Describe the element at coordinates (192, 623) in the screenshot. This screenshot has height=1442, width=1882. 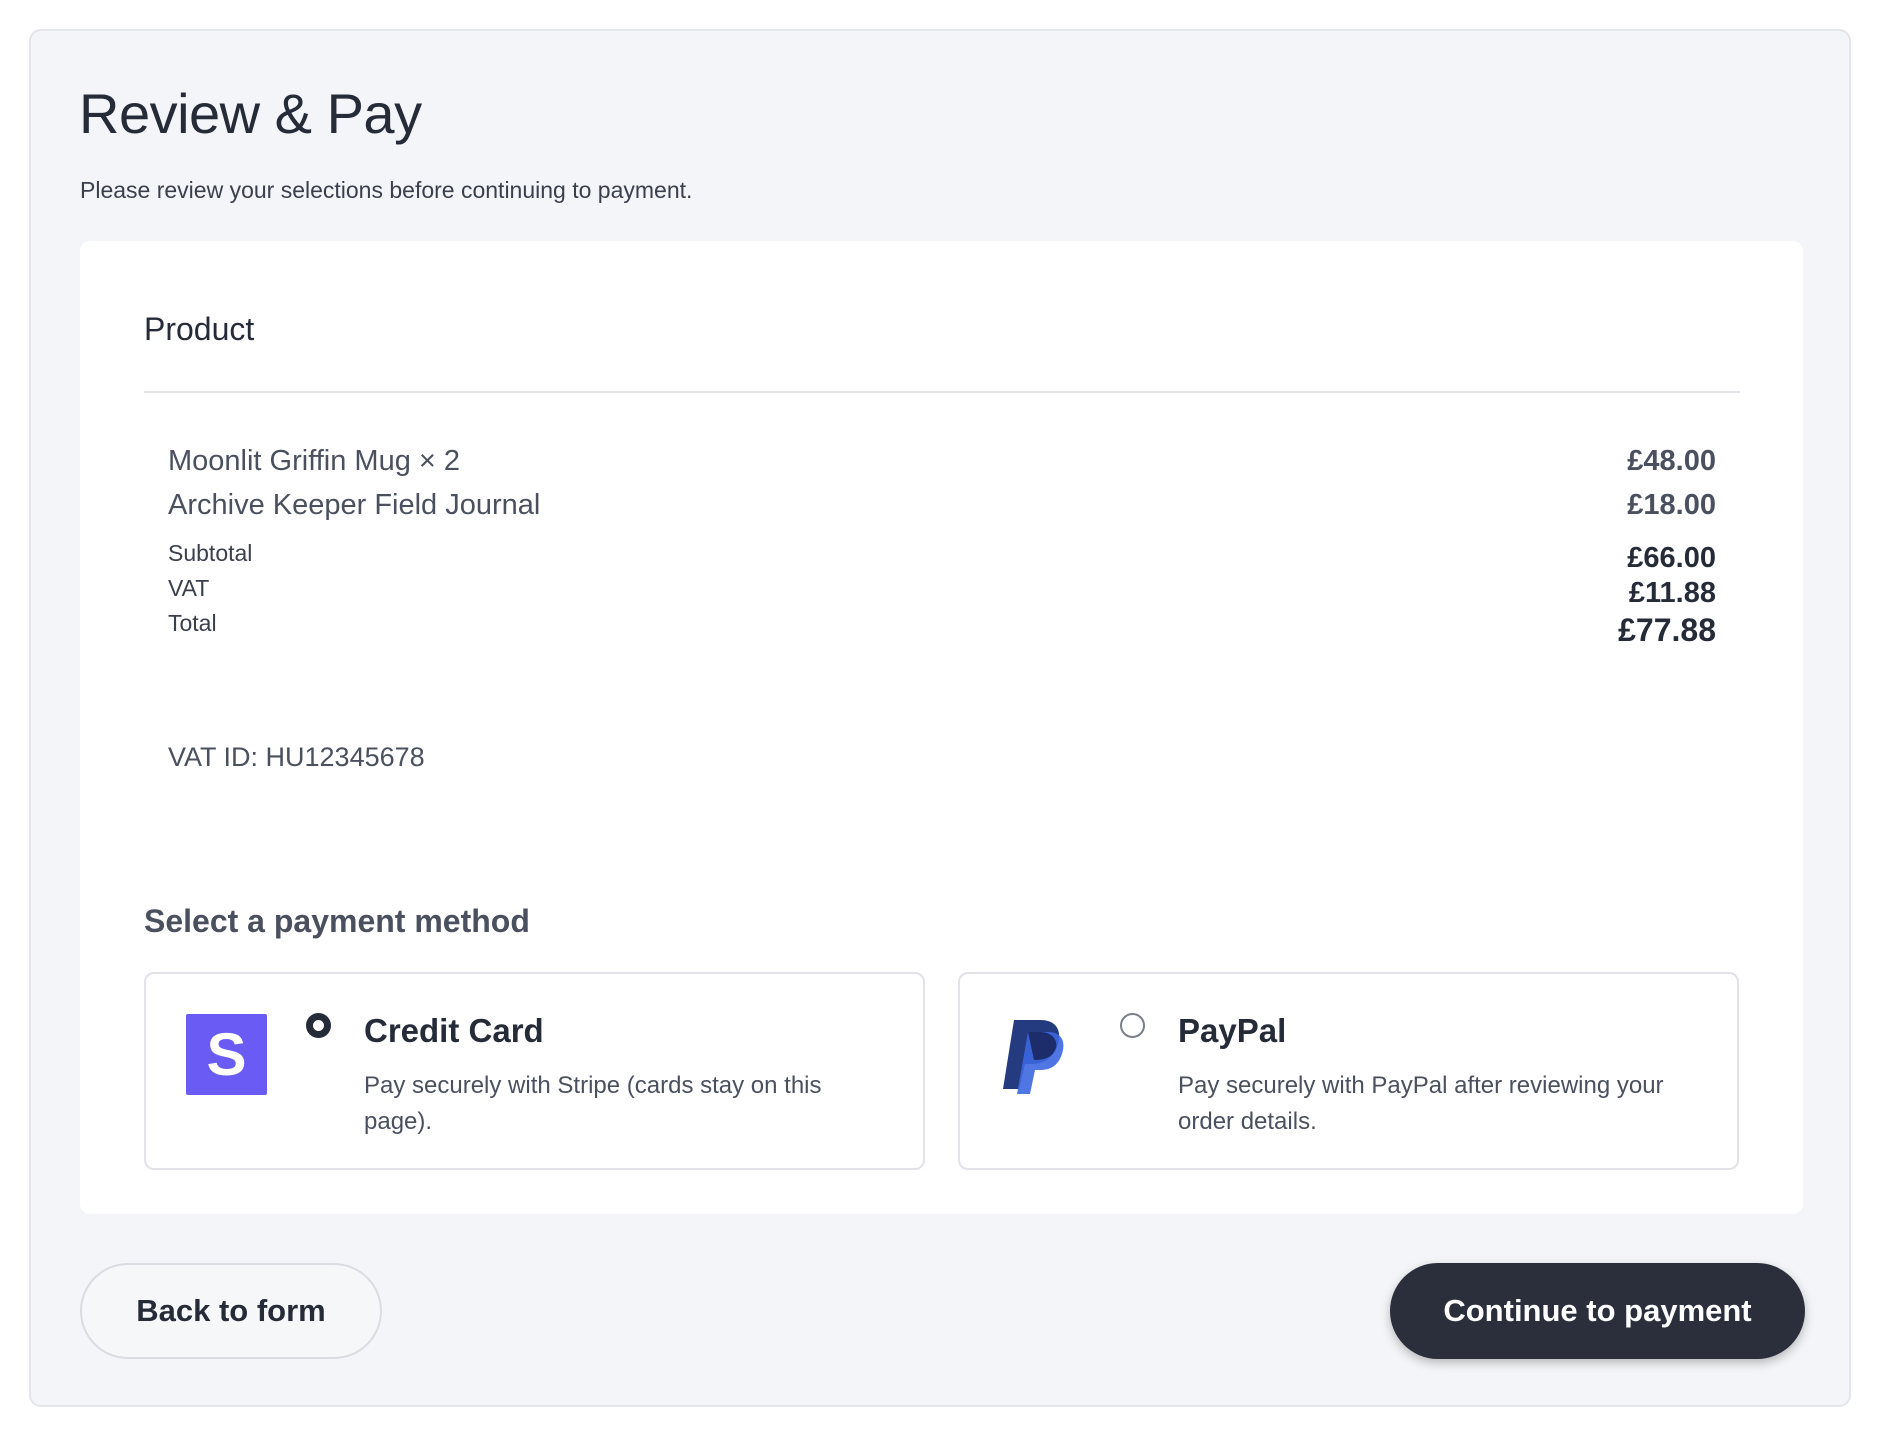
I see `total-label: Total` at that location.